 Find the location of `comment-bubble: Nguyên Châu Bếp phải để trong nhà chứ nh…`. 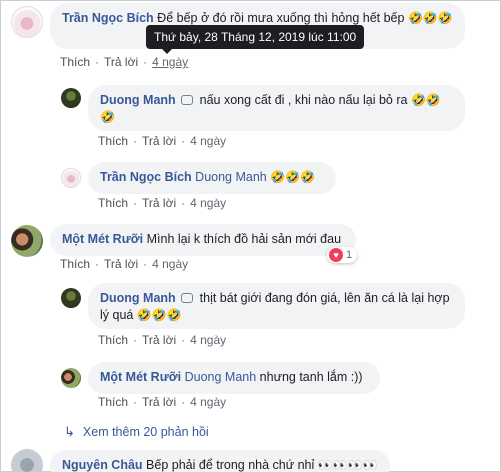

comment-bubble: Nguyên Châu Bếp phải để trong nhà chứ nh… is located at coordinates (220, 461).